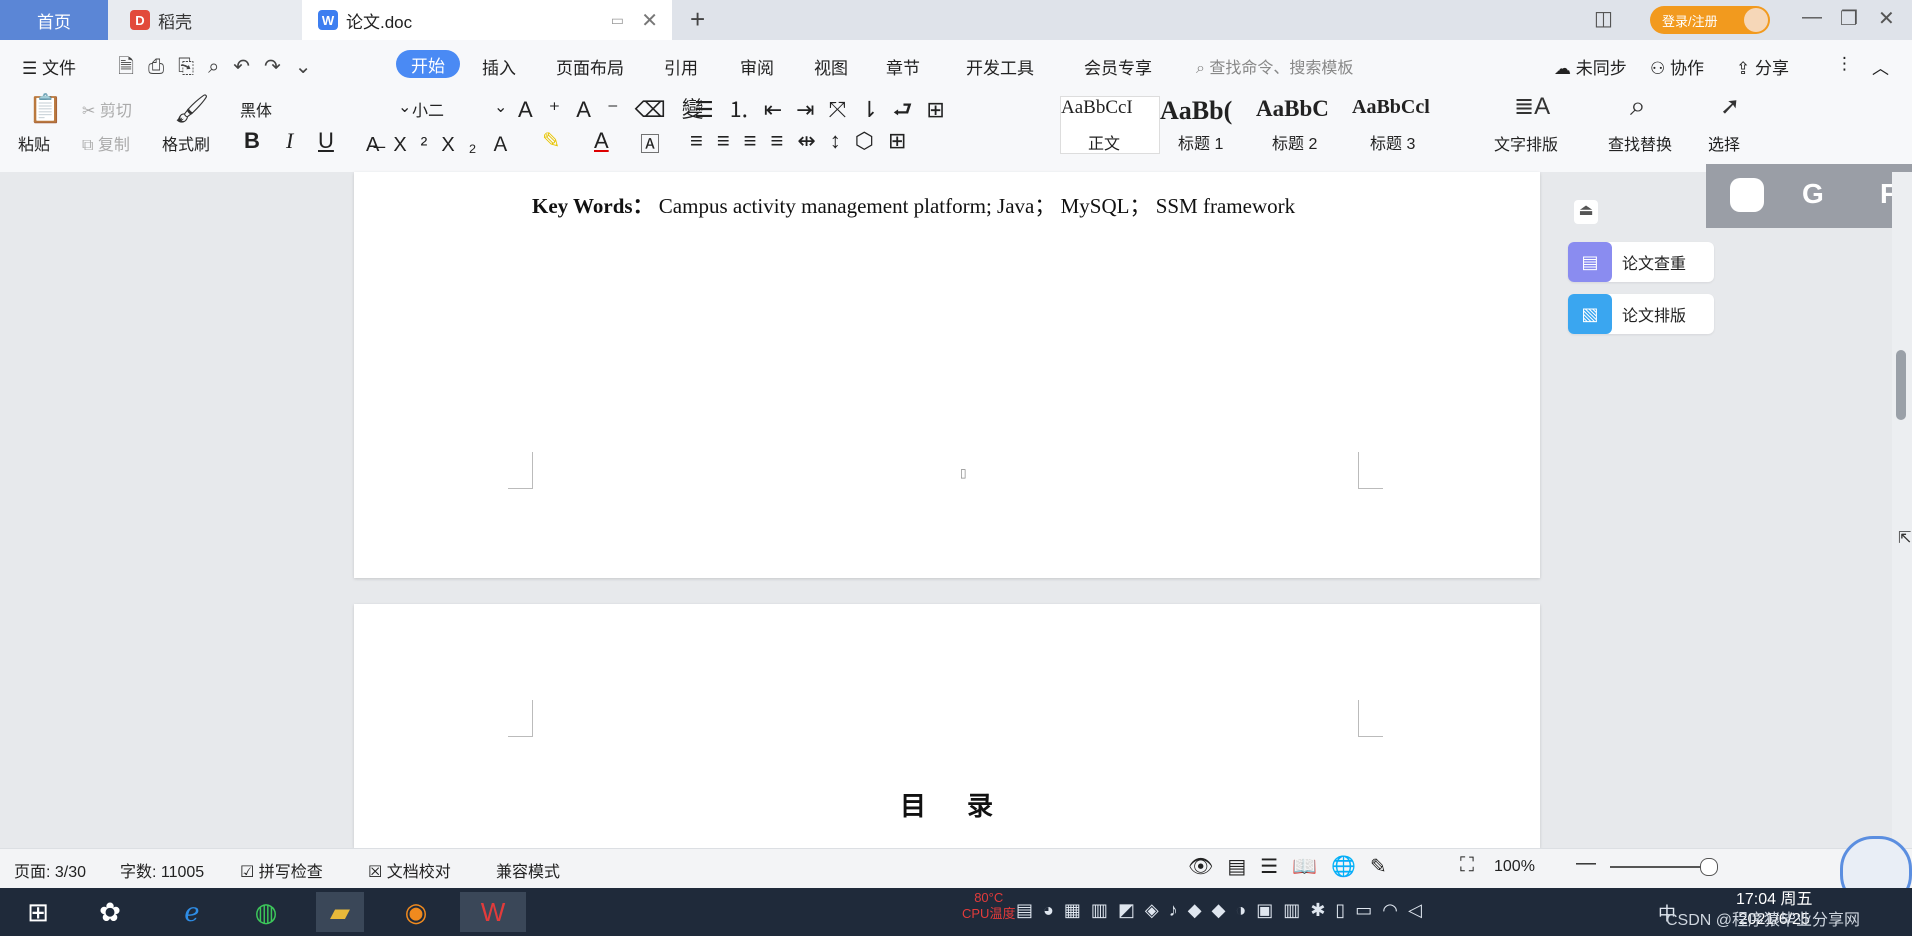 The width and height of the screenshot is (1912, 936). I want to click on avatar, so click(1756, 20).